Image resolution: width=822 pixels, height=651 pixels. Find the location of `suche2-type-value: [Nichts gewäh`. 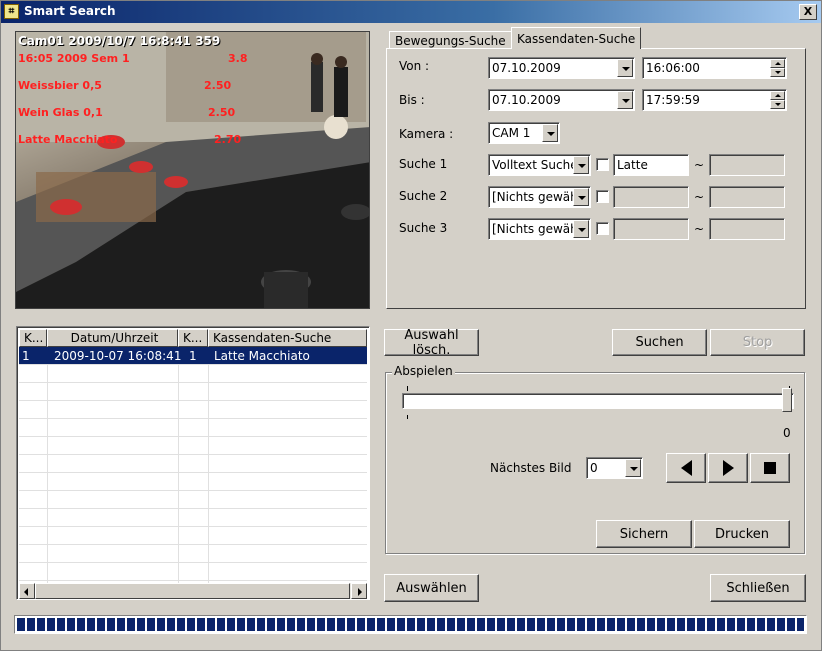

suche2-type-value: [Nichts gewäh is located at coordinates (533, 197).